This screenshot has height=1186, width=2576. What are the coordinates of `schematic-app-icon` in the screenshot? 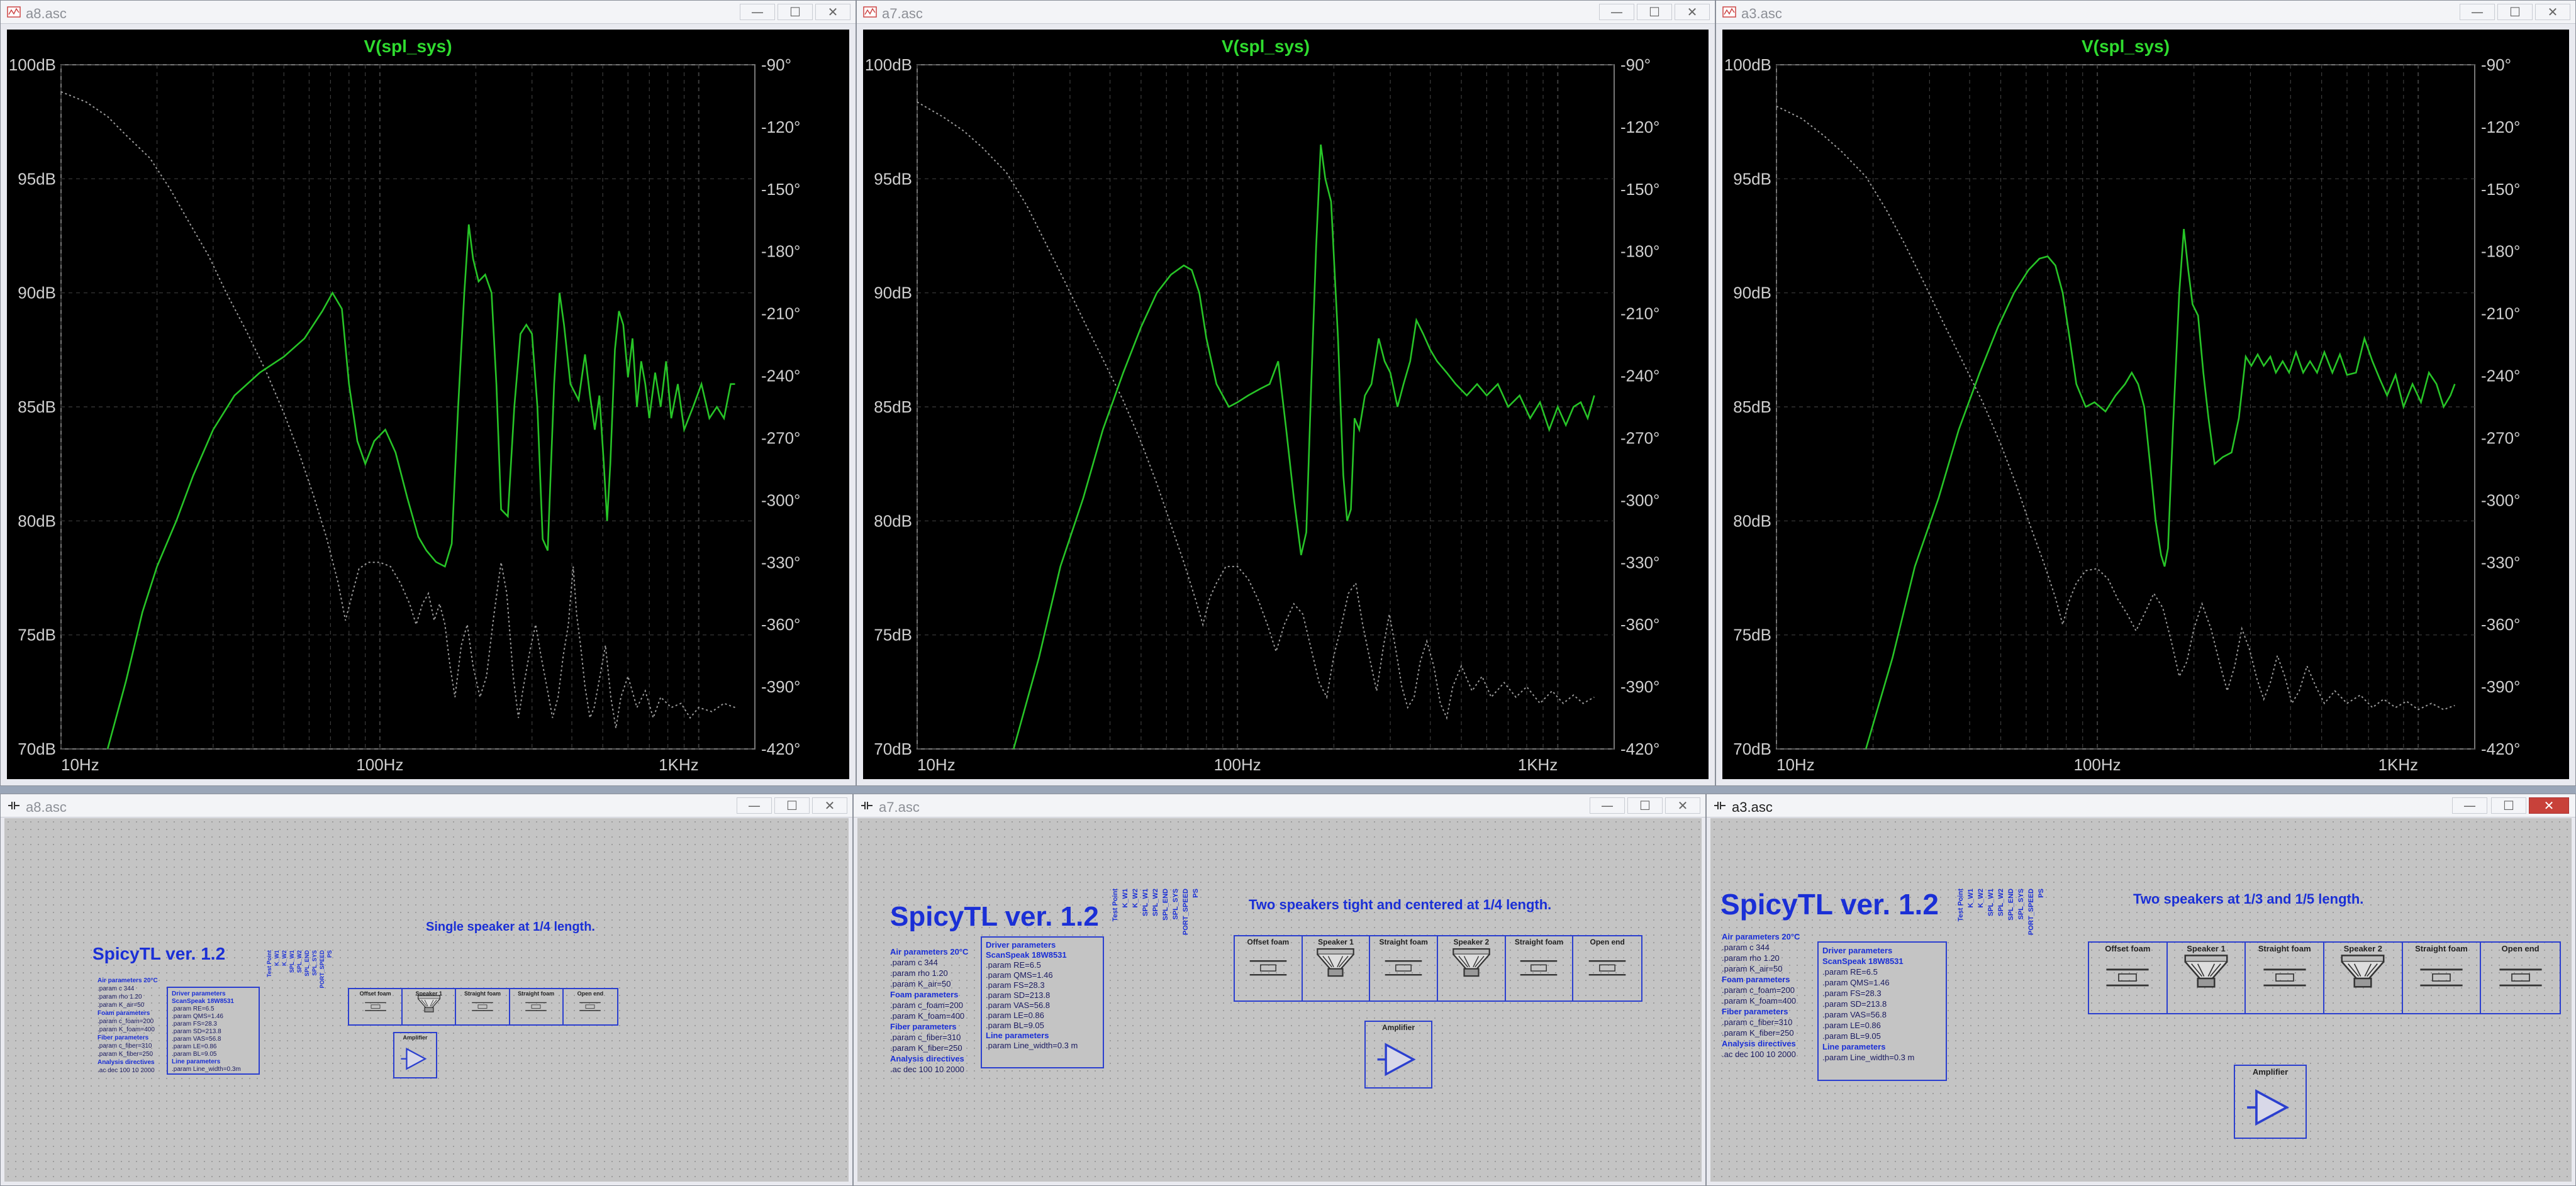 It's located at (1720, 806).